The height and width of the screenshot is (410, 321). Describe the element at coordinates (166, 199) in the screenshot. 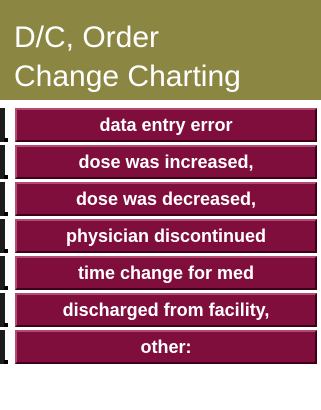

I see `dose-decreased-button: dose was decreased,` at that location.